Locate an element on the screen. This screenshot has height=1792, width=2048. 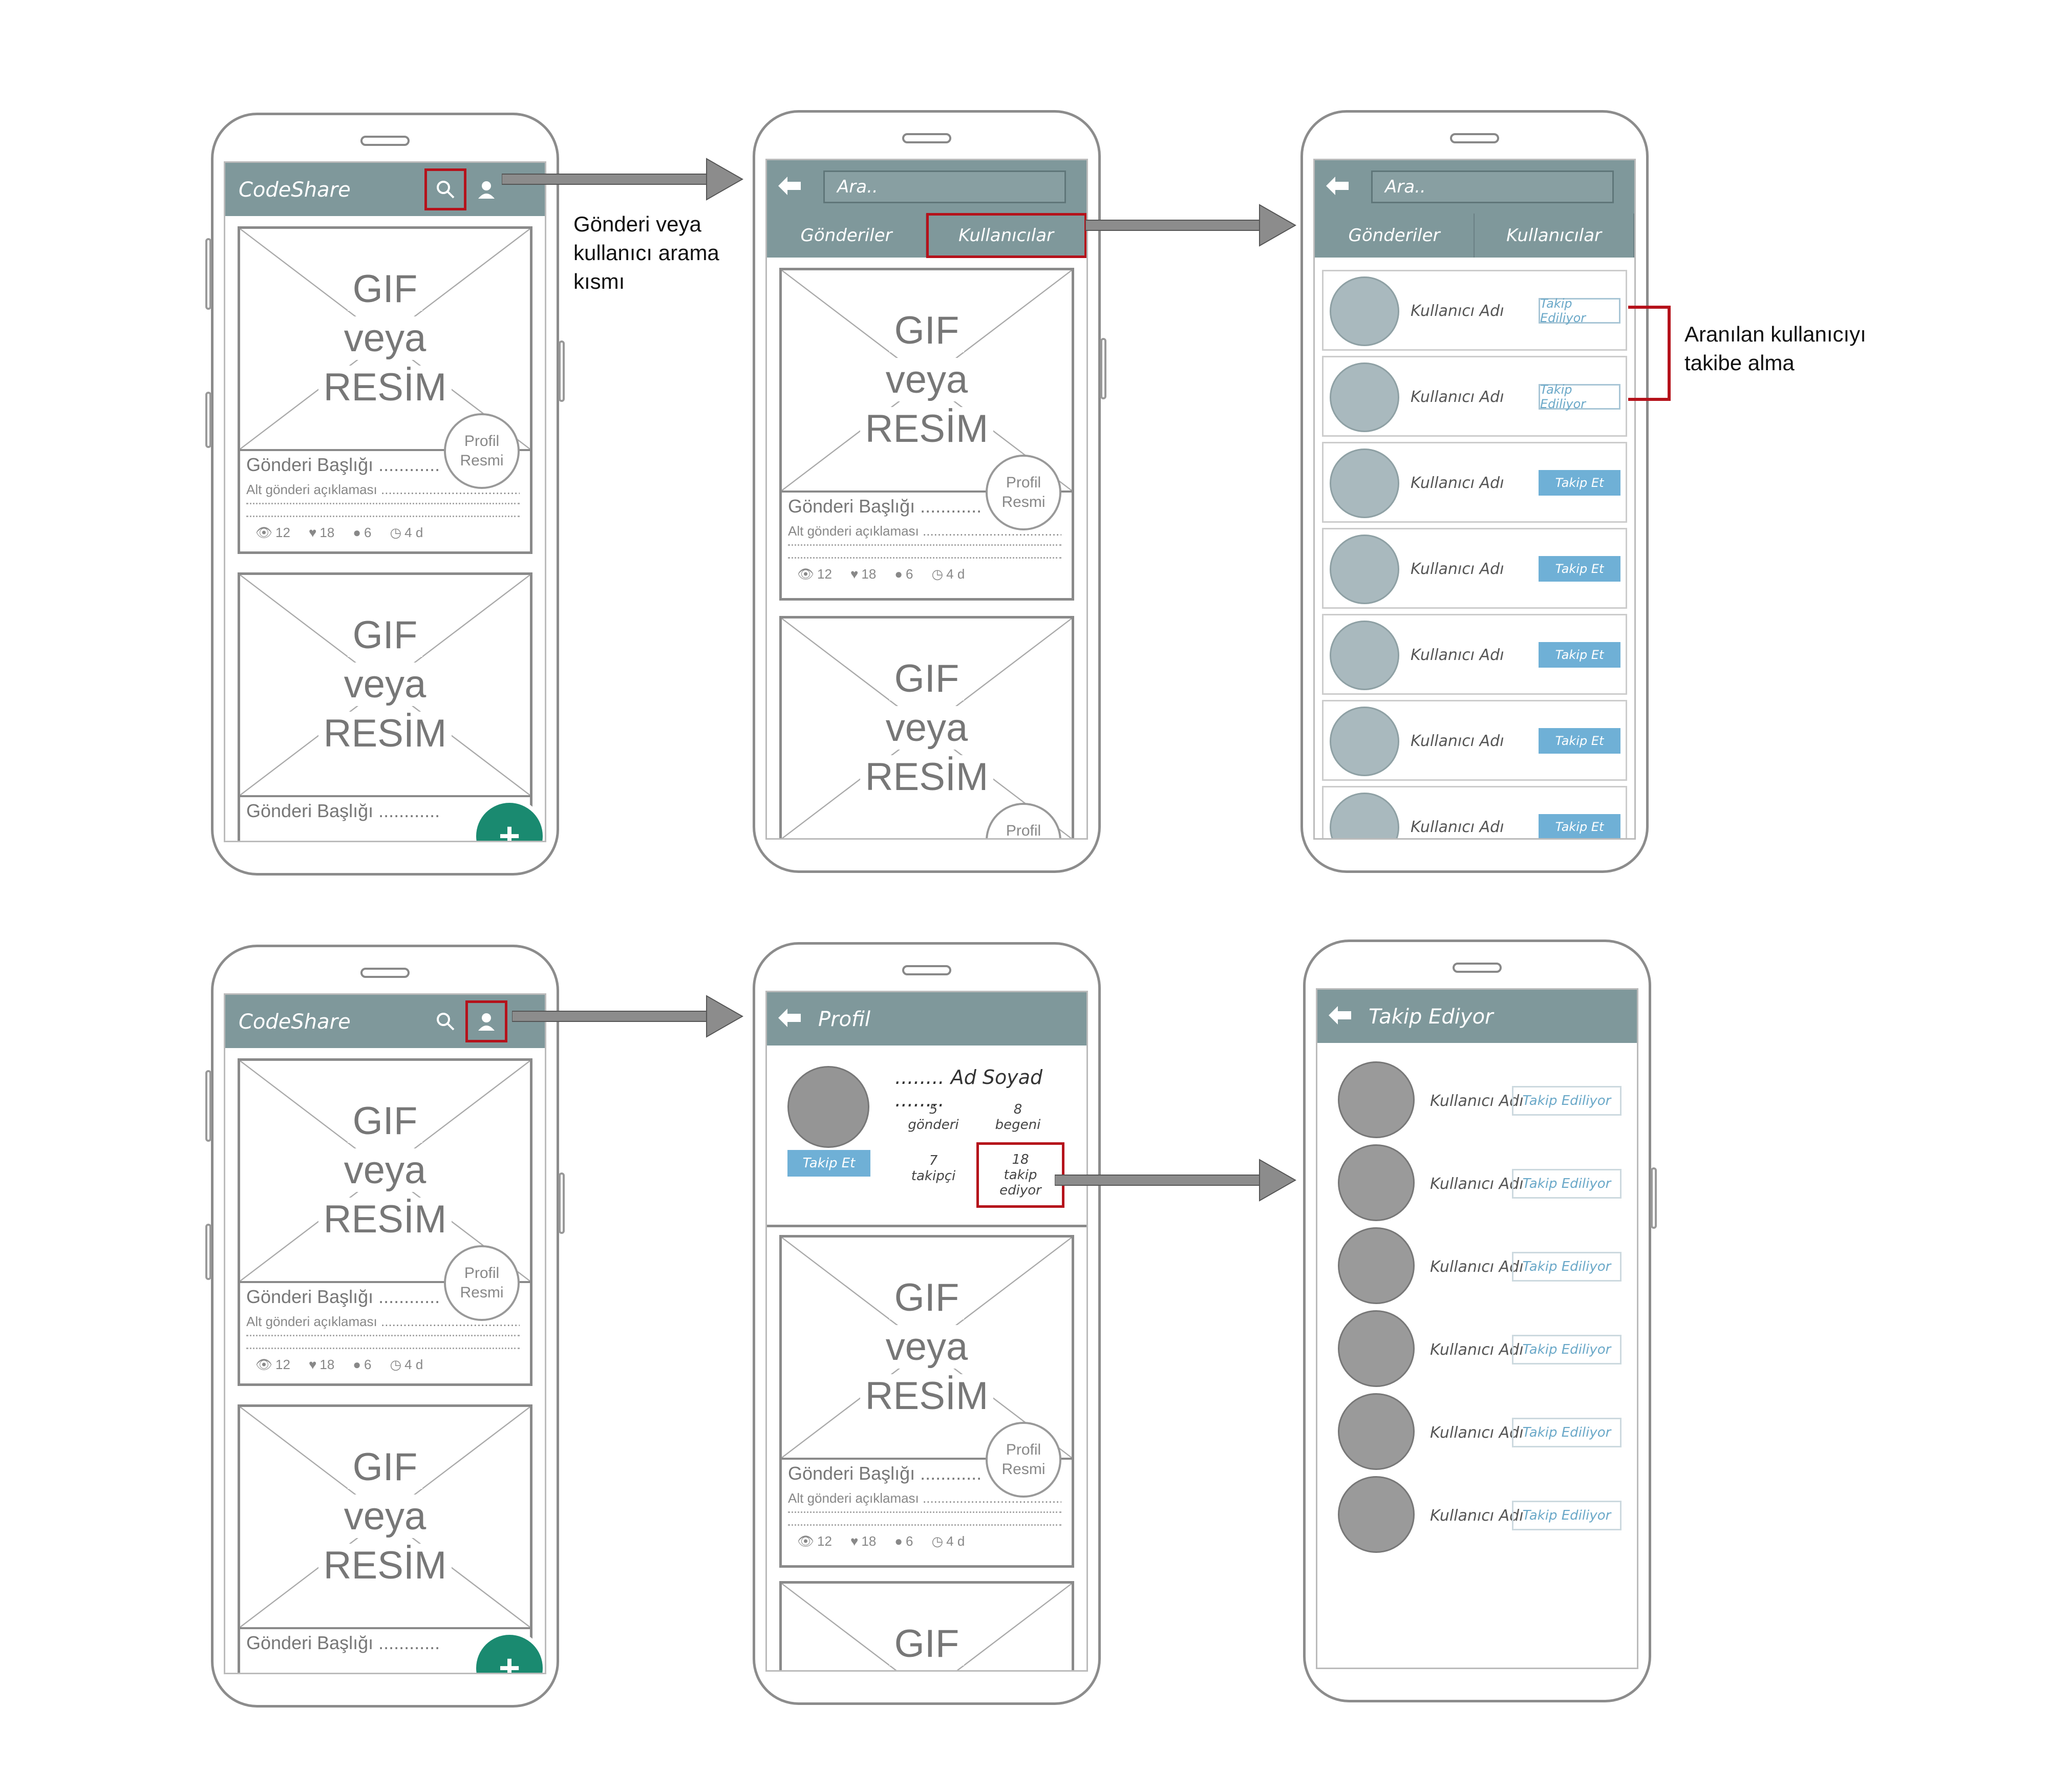
views-count: 12 is located at coordinates (824, 1541).